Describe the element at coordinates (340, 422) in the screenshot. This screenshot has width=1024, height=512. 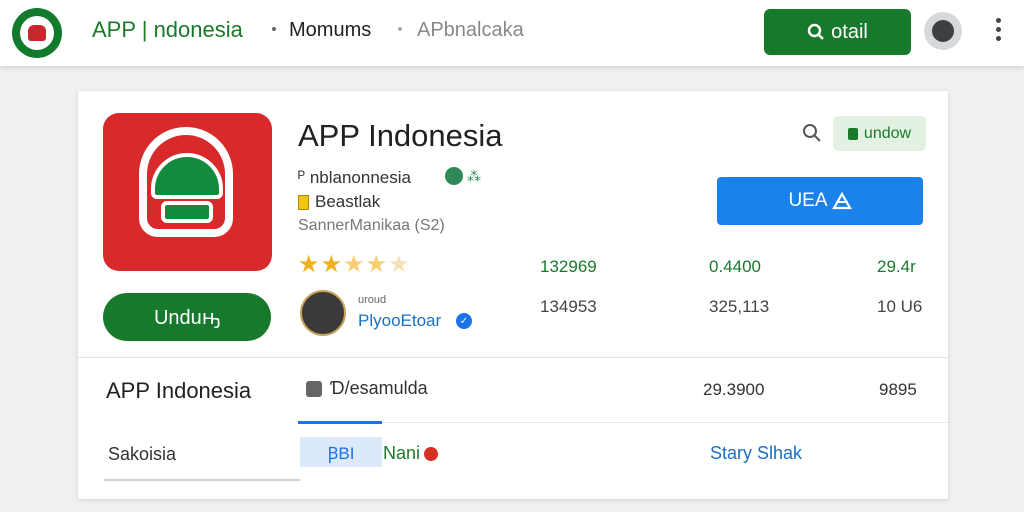
I see `active-tab-indicator` at that location.